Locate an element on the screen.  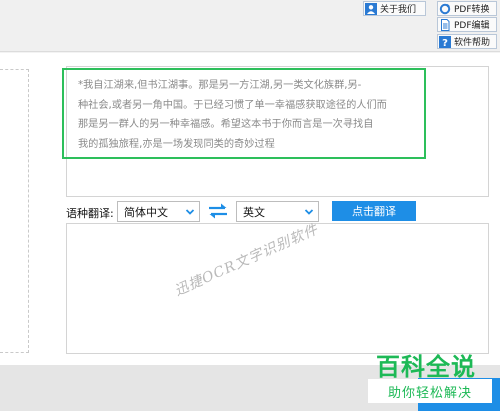
refresh-icon is located at coordinates (445, 9).